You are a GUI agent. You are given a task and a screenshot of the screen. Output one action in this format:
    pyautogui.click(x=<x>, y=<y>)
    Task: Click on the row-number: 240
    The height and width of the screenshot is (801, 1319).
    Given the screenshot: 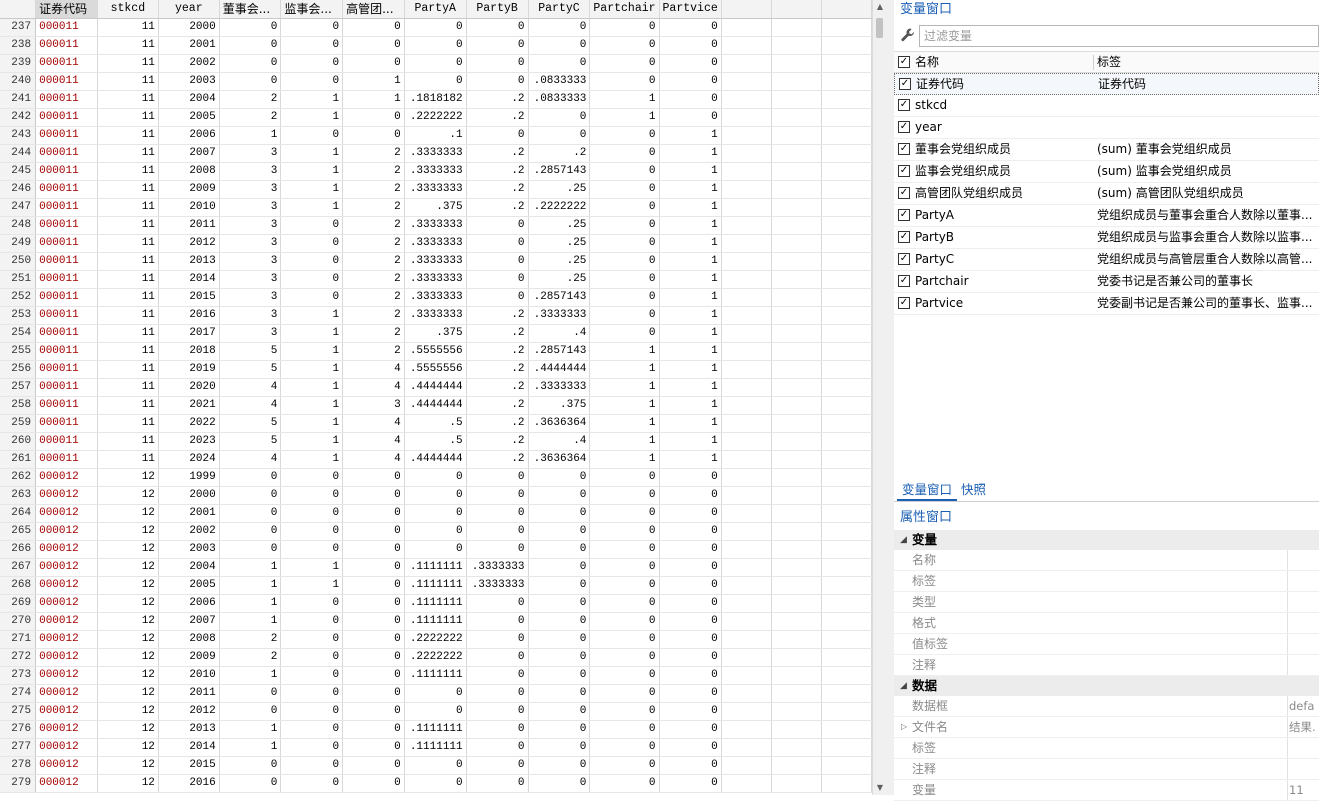 What is the action you would take?
    pyautogui.click(x=18, y=81)
    